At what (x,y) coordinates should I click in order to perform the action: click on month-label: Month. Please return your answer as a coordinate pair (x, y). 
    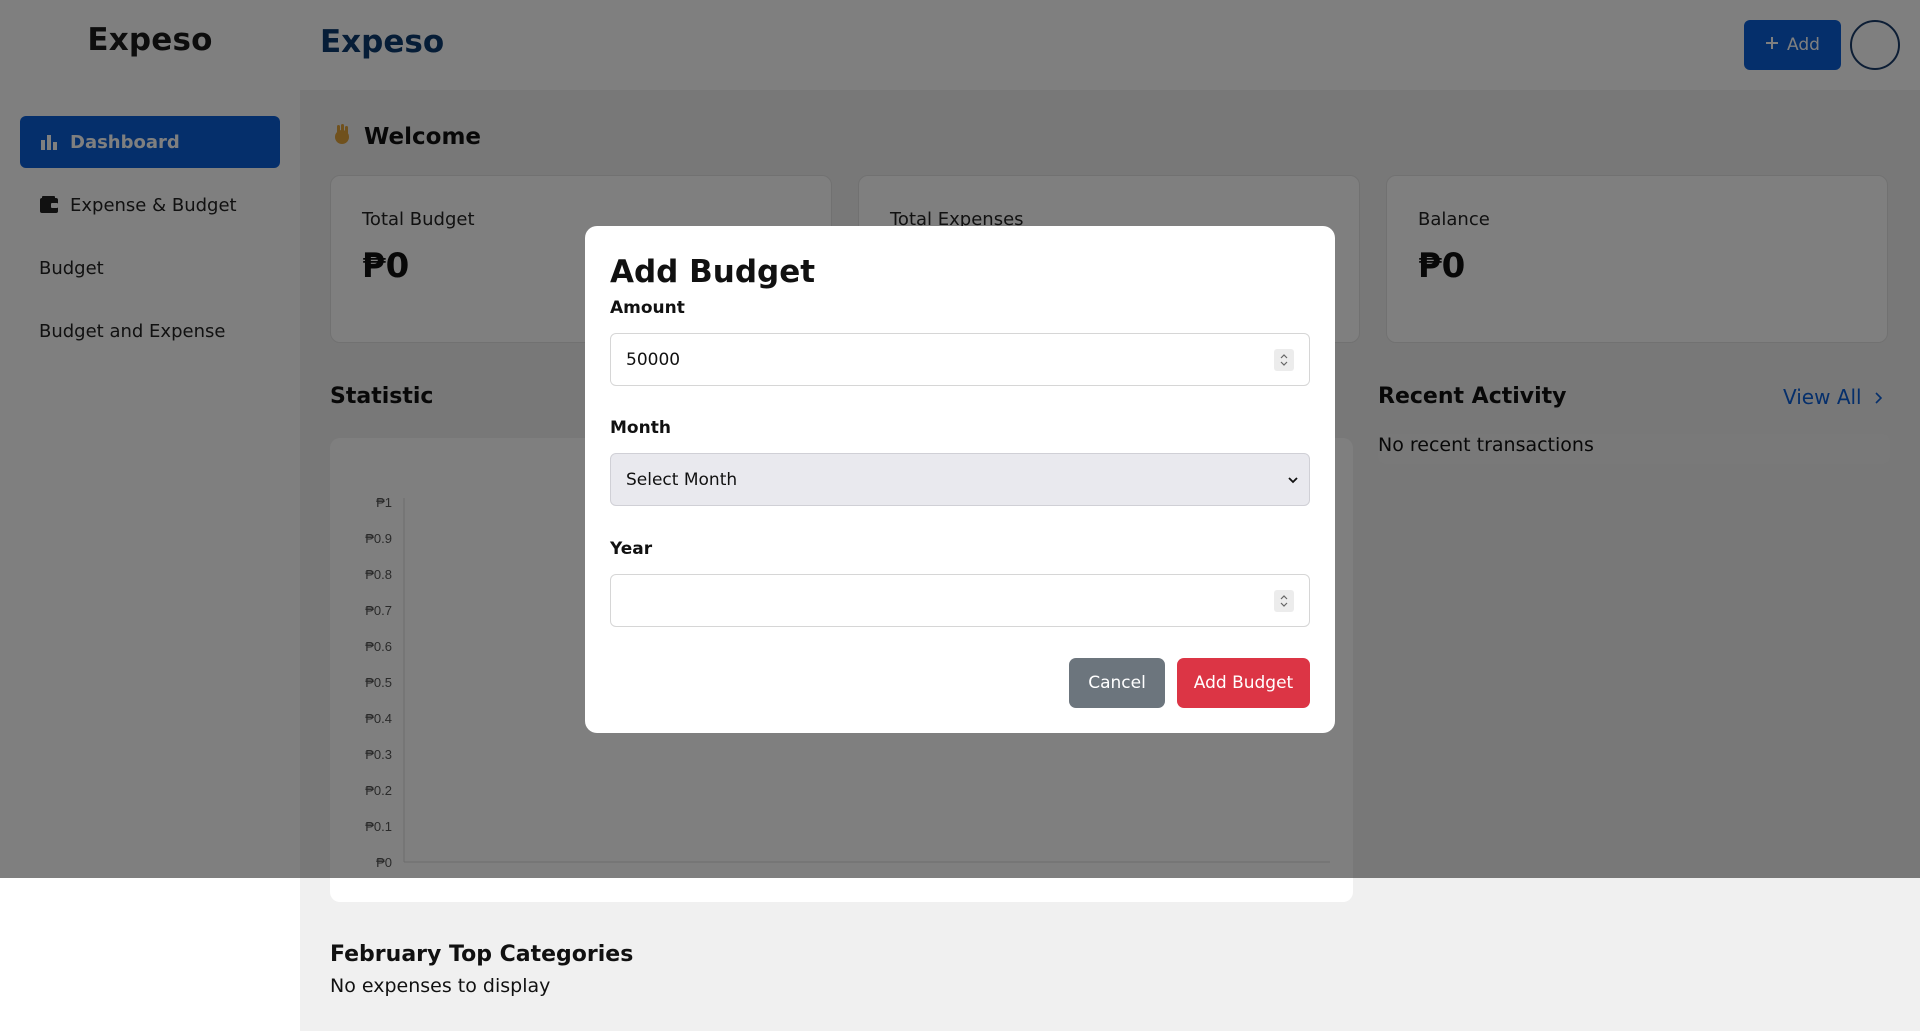
    Looking at the image, I should click on (640, 428).